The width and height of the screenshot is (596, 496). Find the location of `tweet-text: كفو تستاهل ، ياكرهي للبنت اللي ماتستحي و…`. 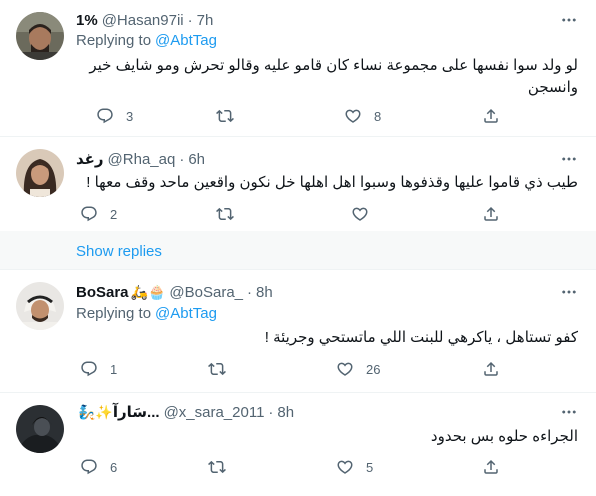

tweet-text: كفو تستاهل ، ياكرهي للبنت اللي ماتستحي و… is located at coordinates (421, 337).